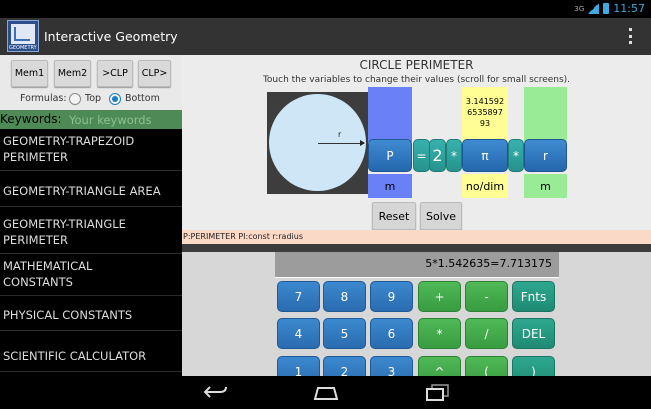 The image size is (651, 409). Describe the element at coordinates (31, 119) in the screenshot. I see `keywords-label: Keywords:` at that location.